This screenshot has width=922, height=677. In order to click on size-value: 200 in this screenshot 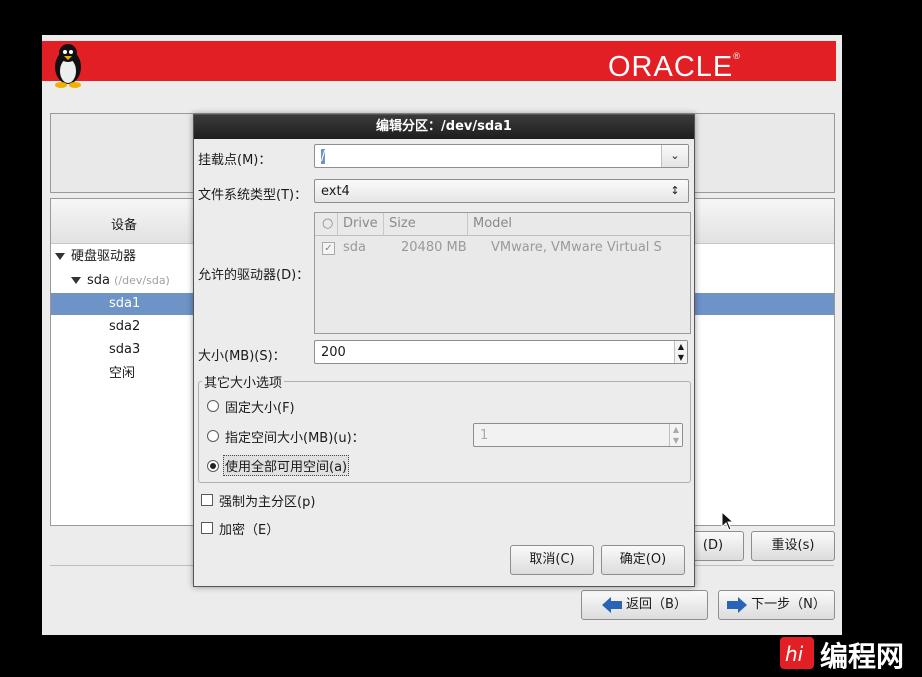, I will do `click(333, 352)`.